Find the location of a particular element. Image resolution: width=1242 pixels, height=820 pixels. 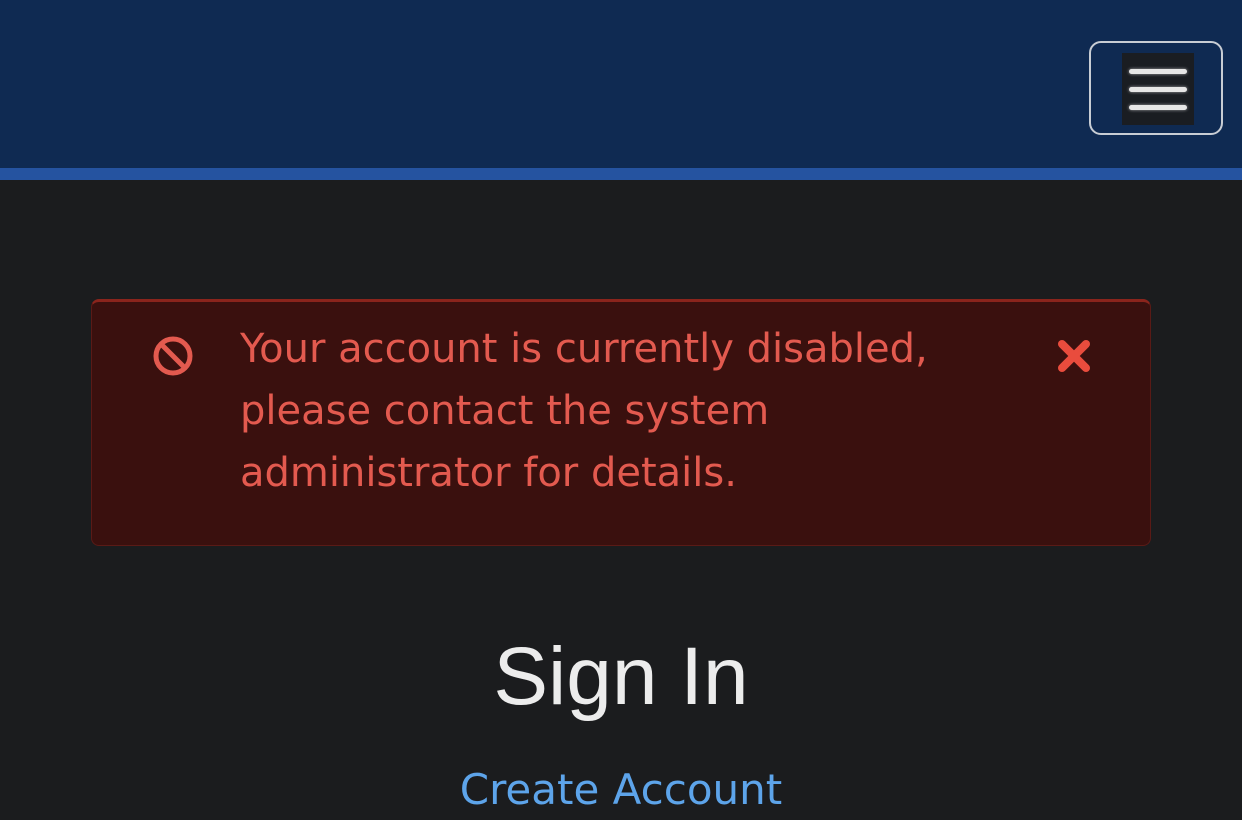

hamburger-menu-icon is located at coordinates (1158, 89).